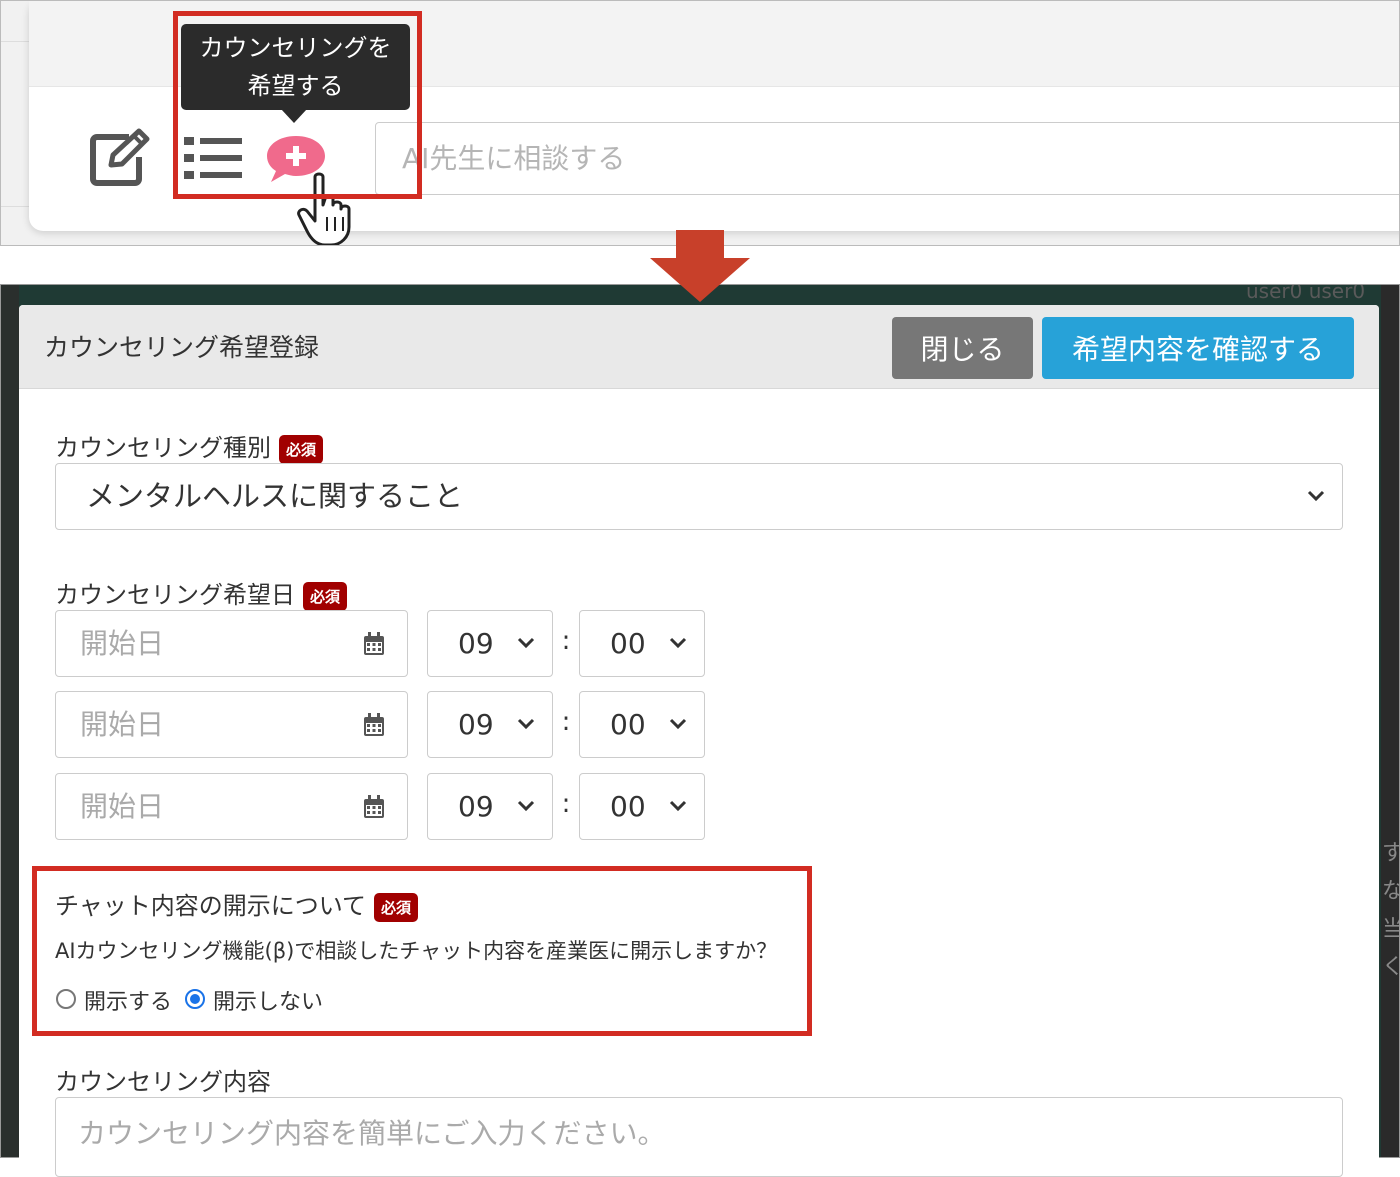 Image resolution: width=1400 pixels, height=1177 pixels. Describe the element at coordinates (962, 348) in the screenshot. I see `close-button: 閉じる` at that location.